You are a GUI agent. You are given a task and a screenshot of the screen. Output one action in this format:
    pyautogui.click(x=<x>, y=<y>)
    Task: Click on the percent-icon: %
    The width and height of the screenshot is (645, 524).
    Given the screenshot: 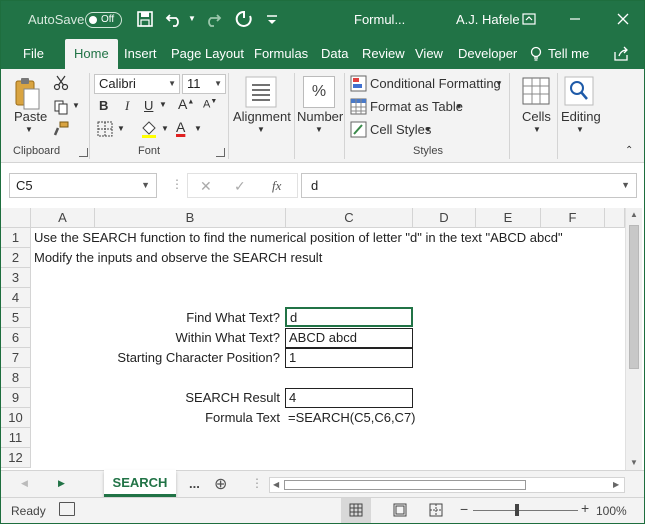 What is the action you would take?
    pyautogui.click(x=319, y=92)
    